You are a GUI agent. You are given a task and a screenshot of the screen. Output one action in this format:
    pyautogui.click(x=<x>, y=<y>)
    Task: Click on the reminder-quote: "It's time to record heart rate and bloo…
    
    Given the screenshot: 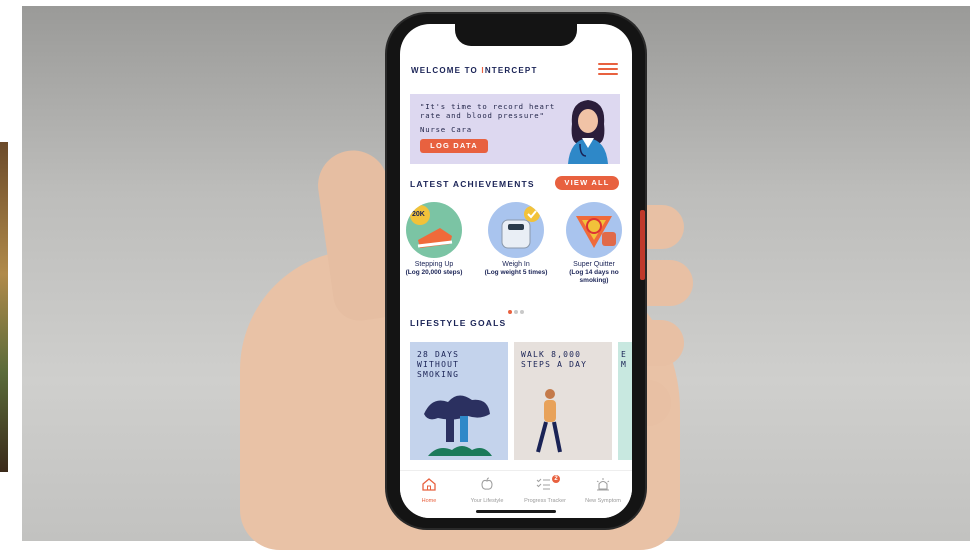 What is the action you would take?
    pyautogui.click(x=488, y=111)
    